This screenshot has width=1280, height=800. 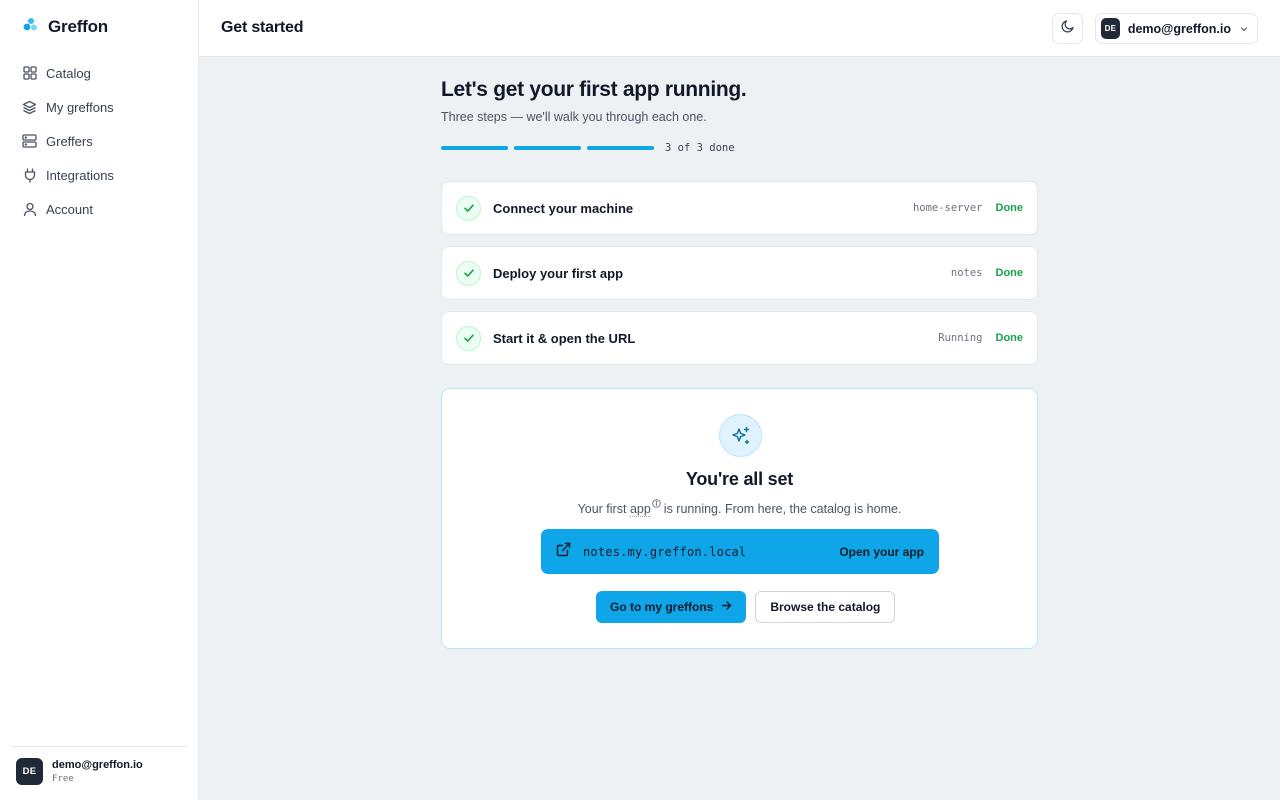 I want to click on step-title: Start it & open the URL, so click(x=564, y=338).